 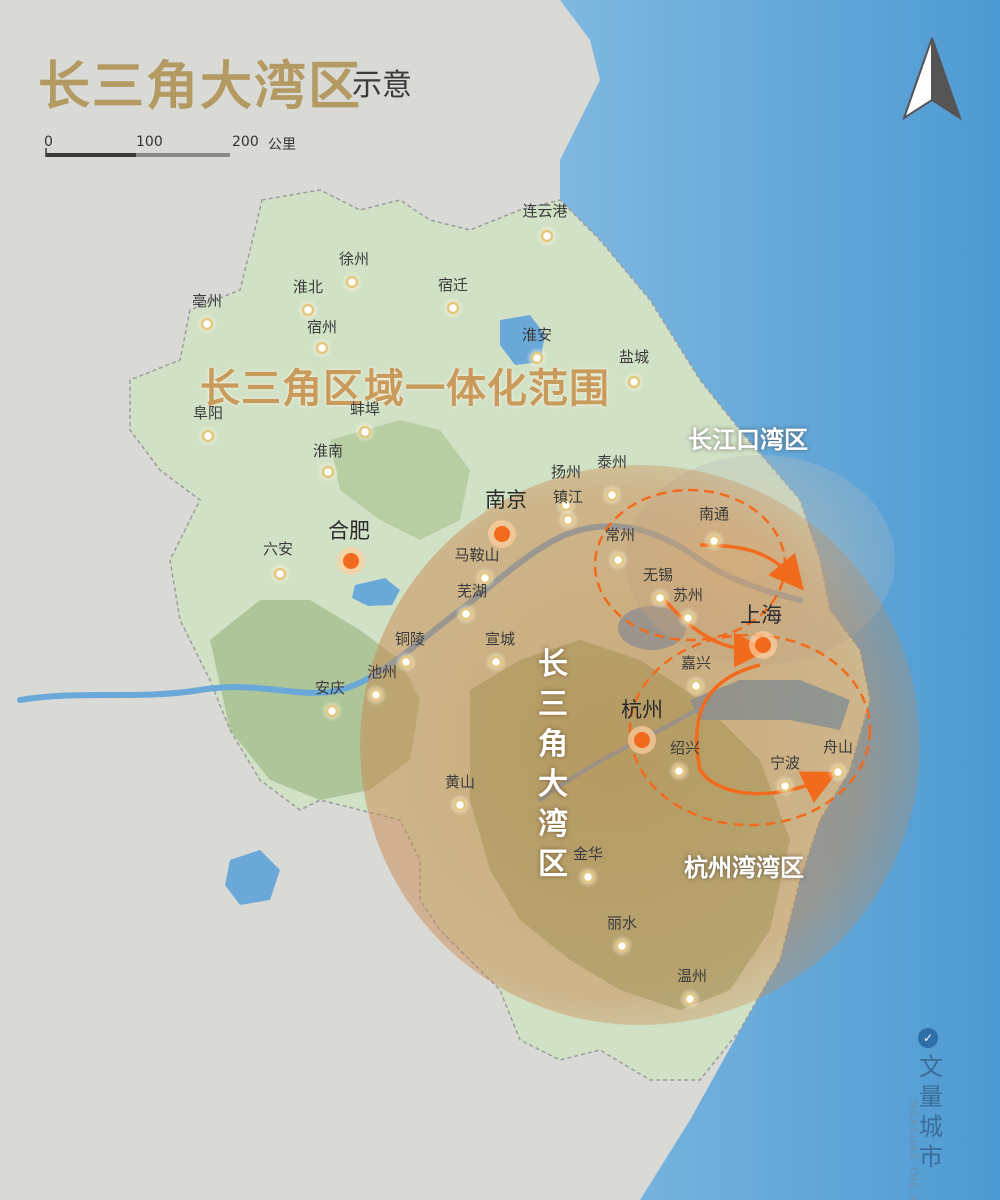 What do you see at coordinates (928, 1038) in the screenshot?
I see `brand-logo-icon: ✓` at bounding box center [928, 1038].